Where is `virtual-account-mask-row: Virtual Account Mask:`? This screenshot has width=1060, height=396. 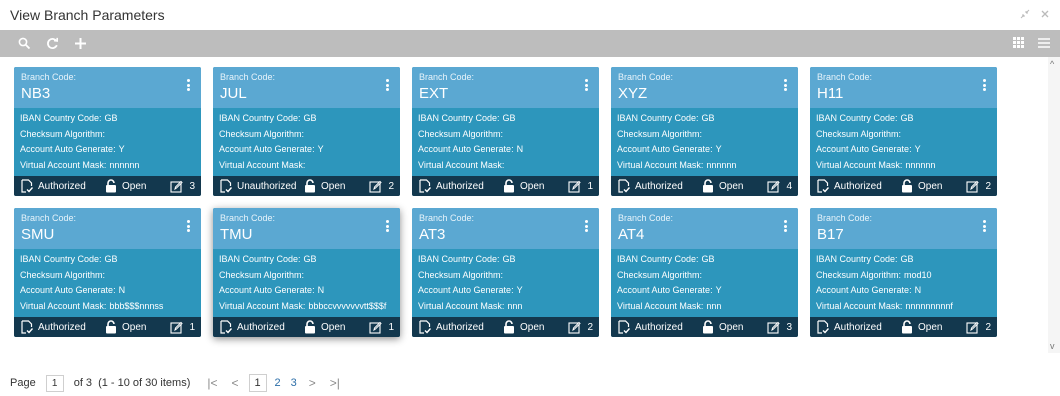 virtual-account-mask-row: Virtual Account Mask: is located at coordinates (306, 166).